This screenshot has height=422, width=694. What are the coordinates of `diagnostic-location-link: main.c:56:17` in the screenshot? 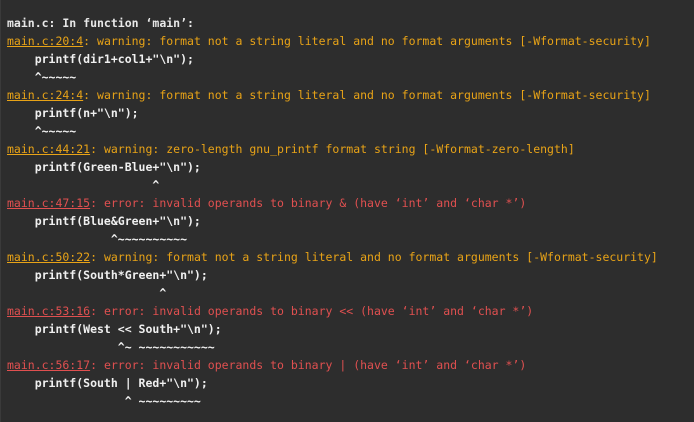 It's located at (48, 365).